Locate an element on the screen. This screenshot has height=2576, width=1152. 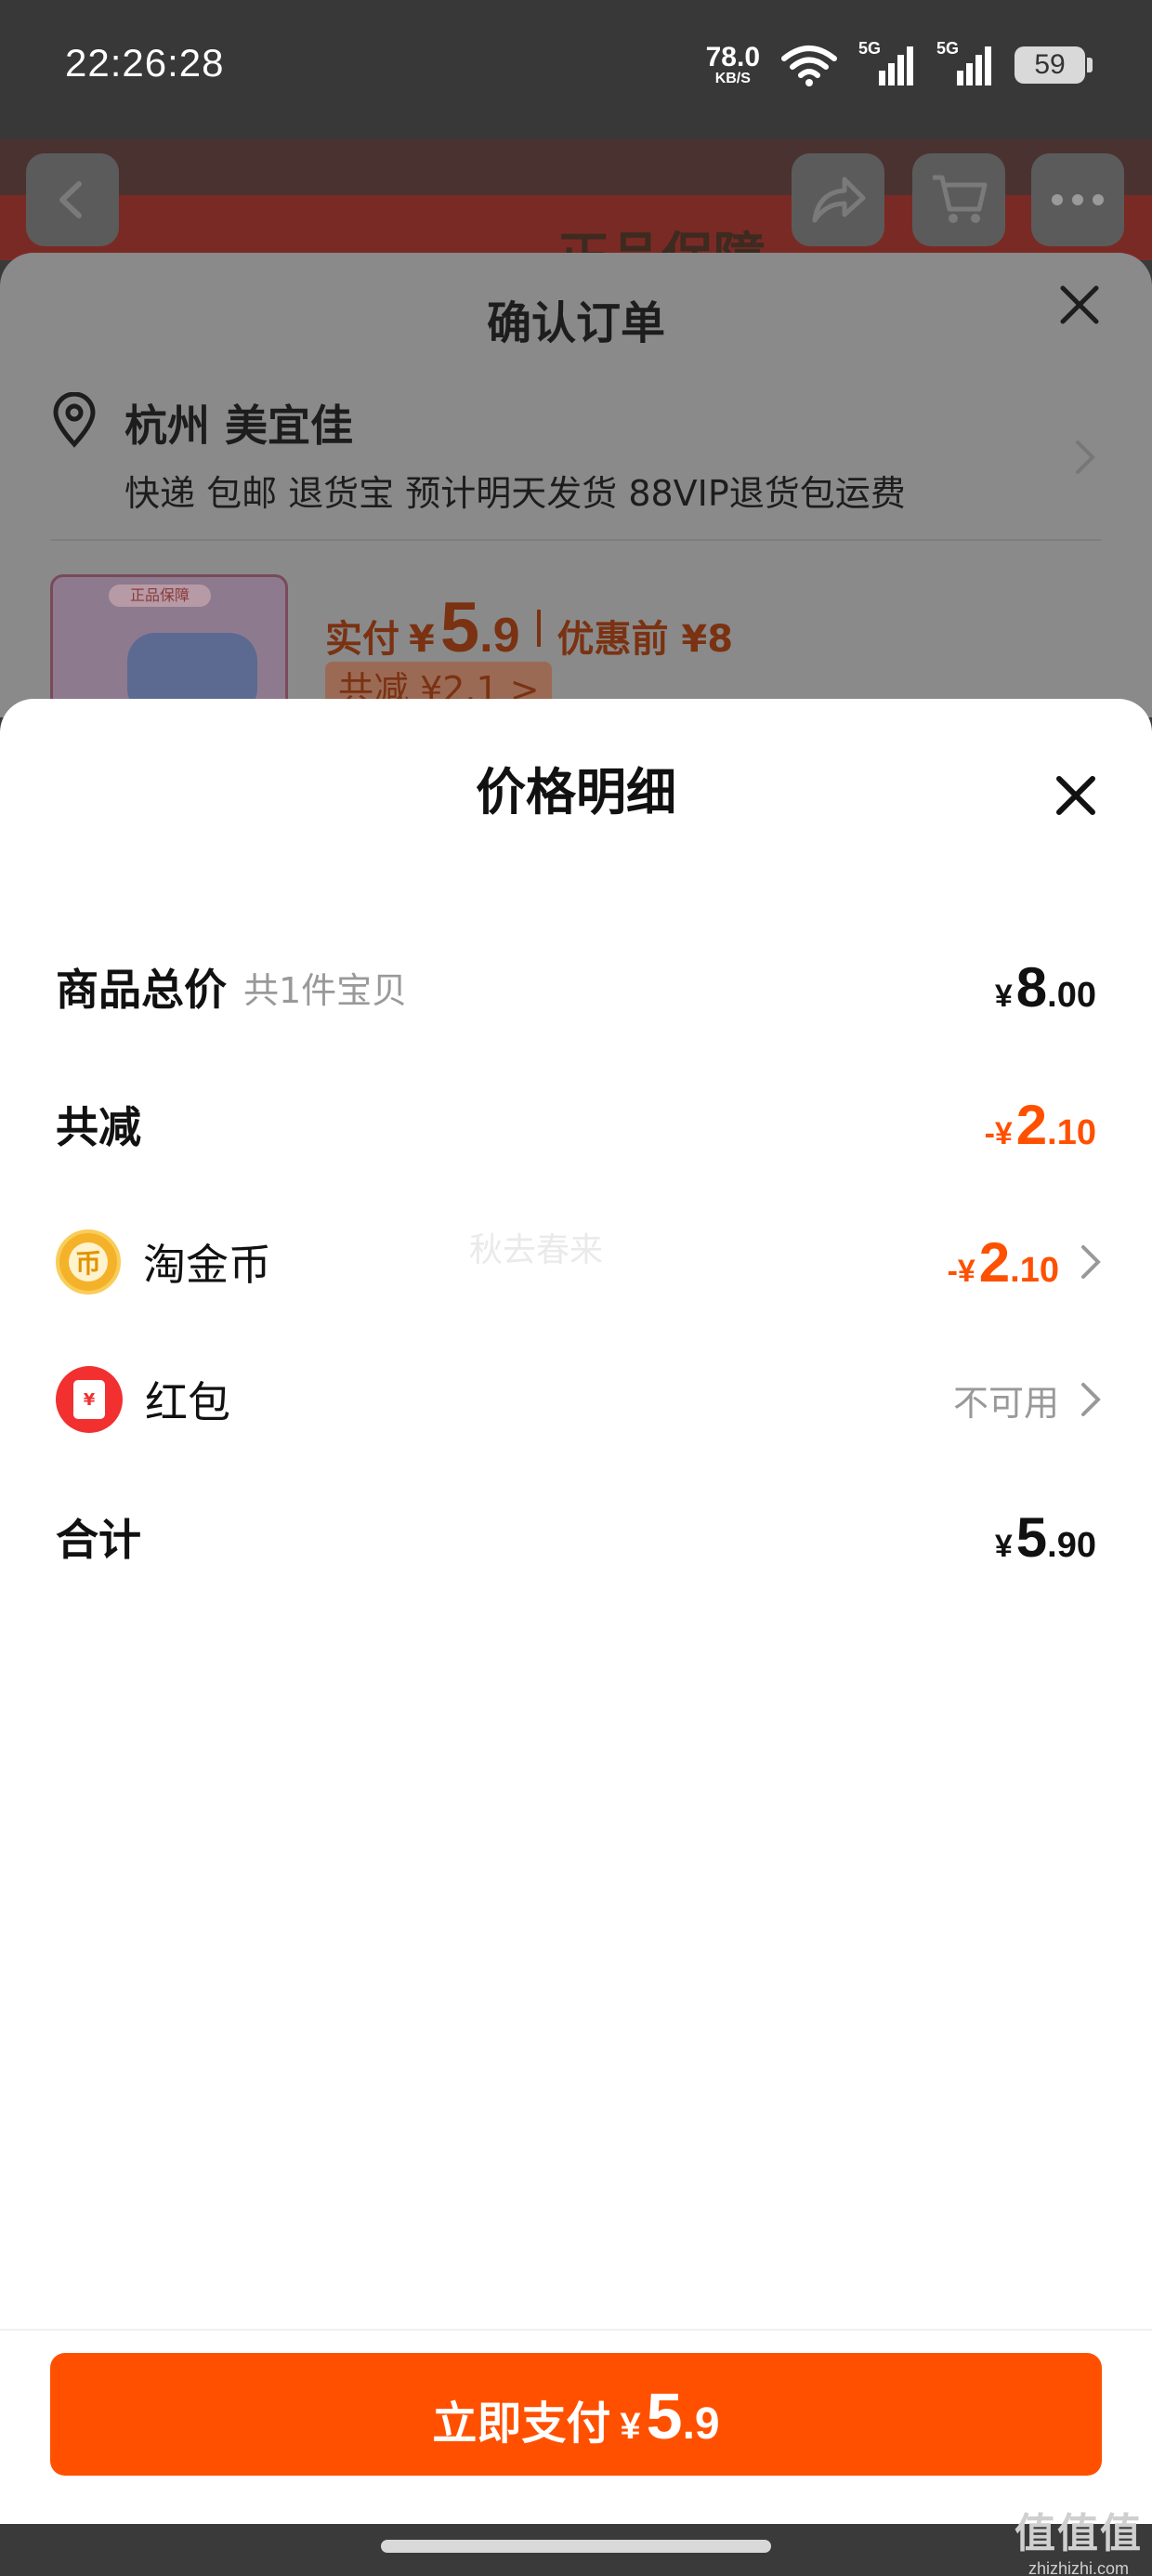
status-icons: 78.0 KB/S 5G 5G 59 is located at coordinates (899, 65).